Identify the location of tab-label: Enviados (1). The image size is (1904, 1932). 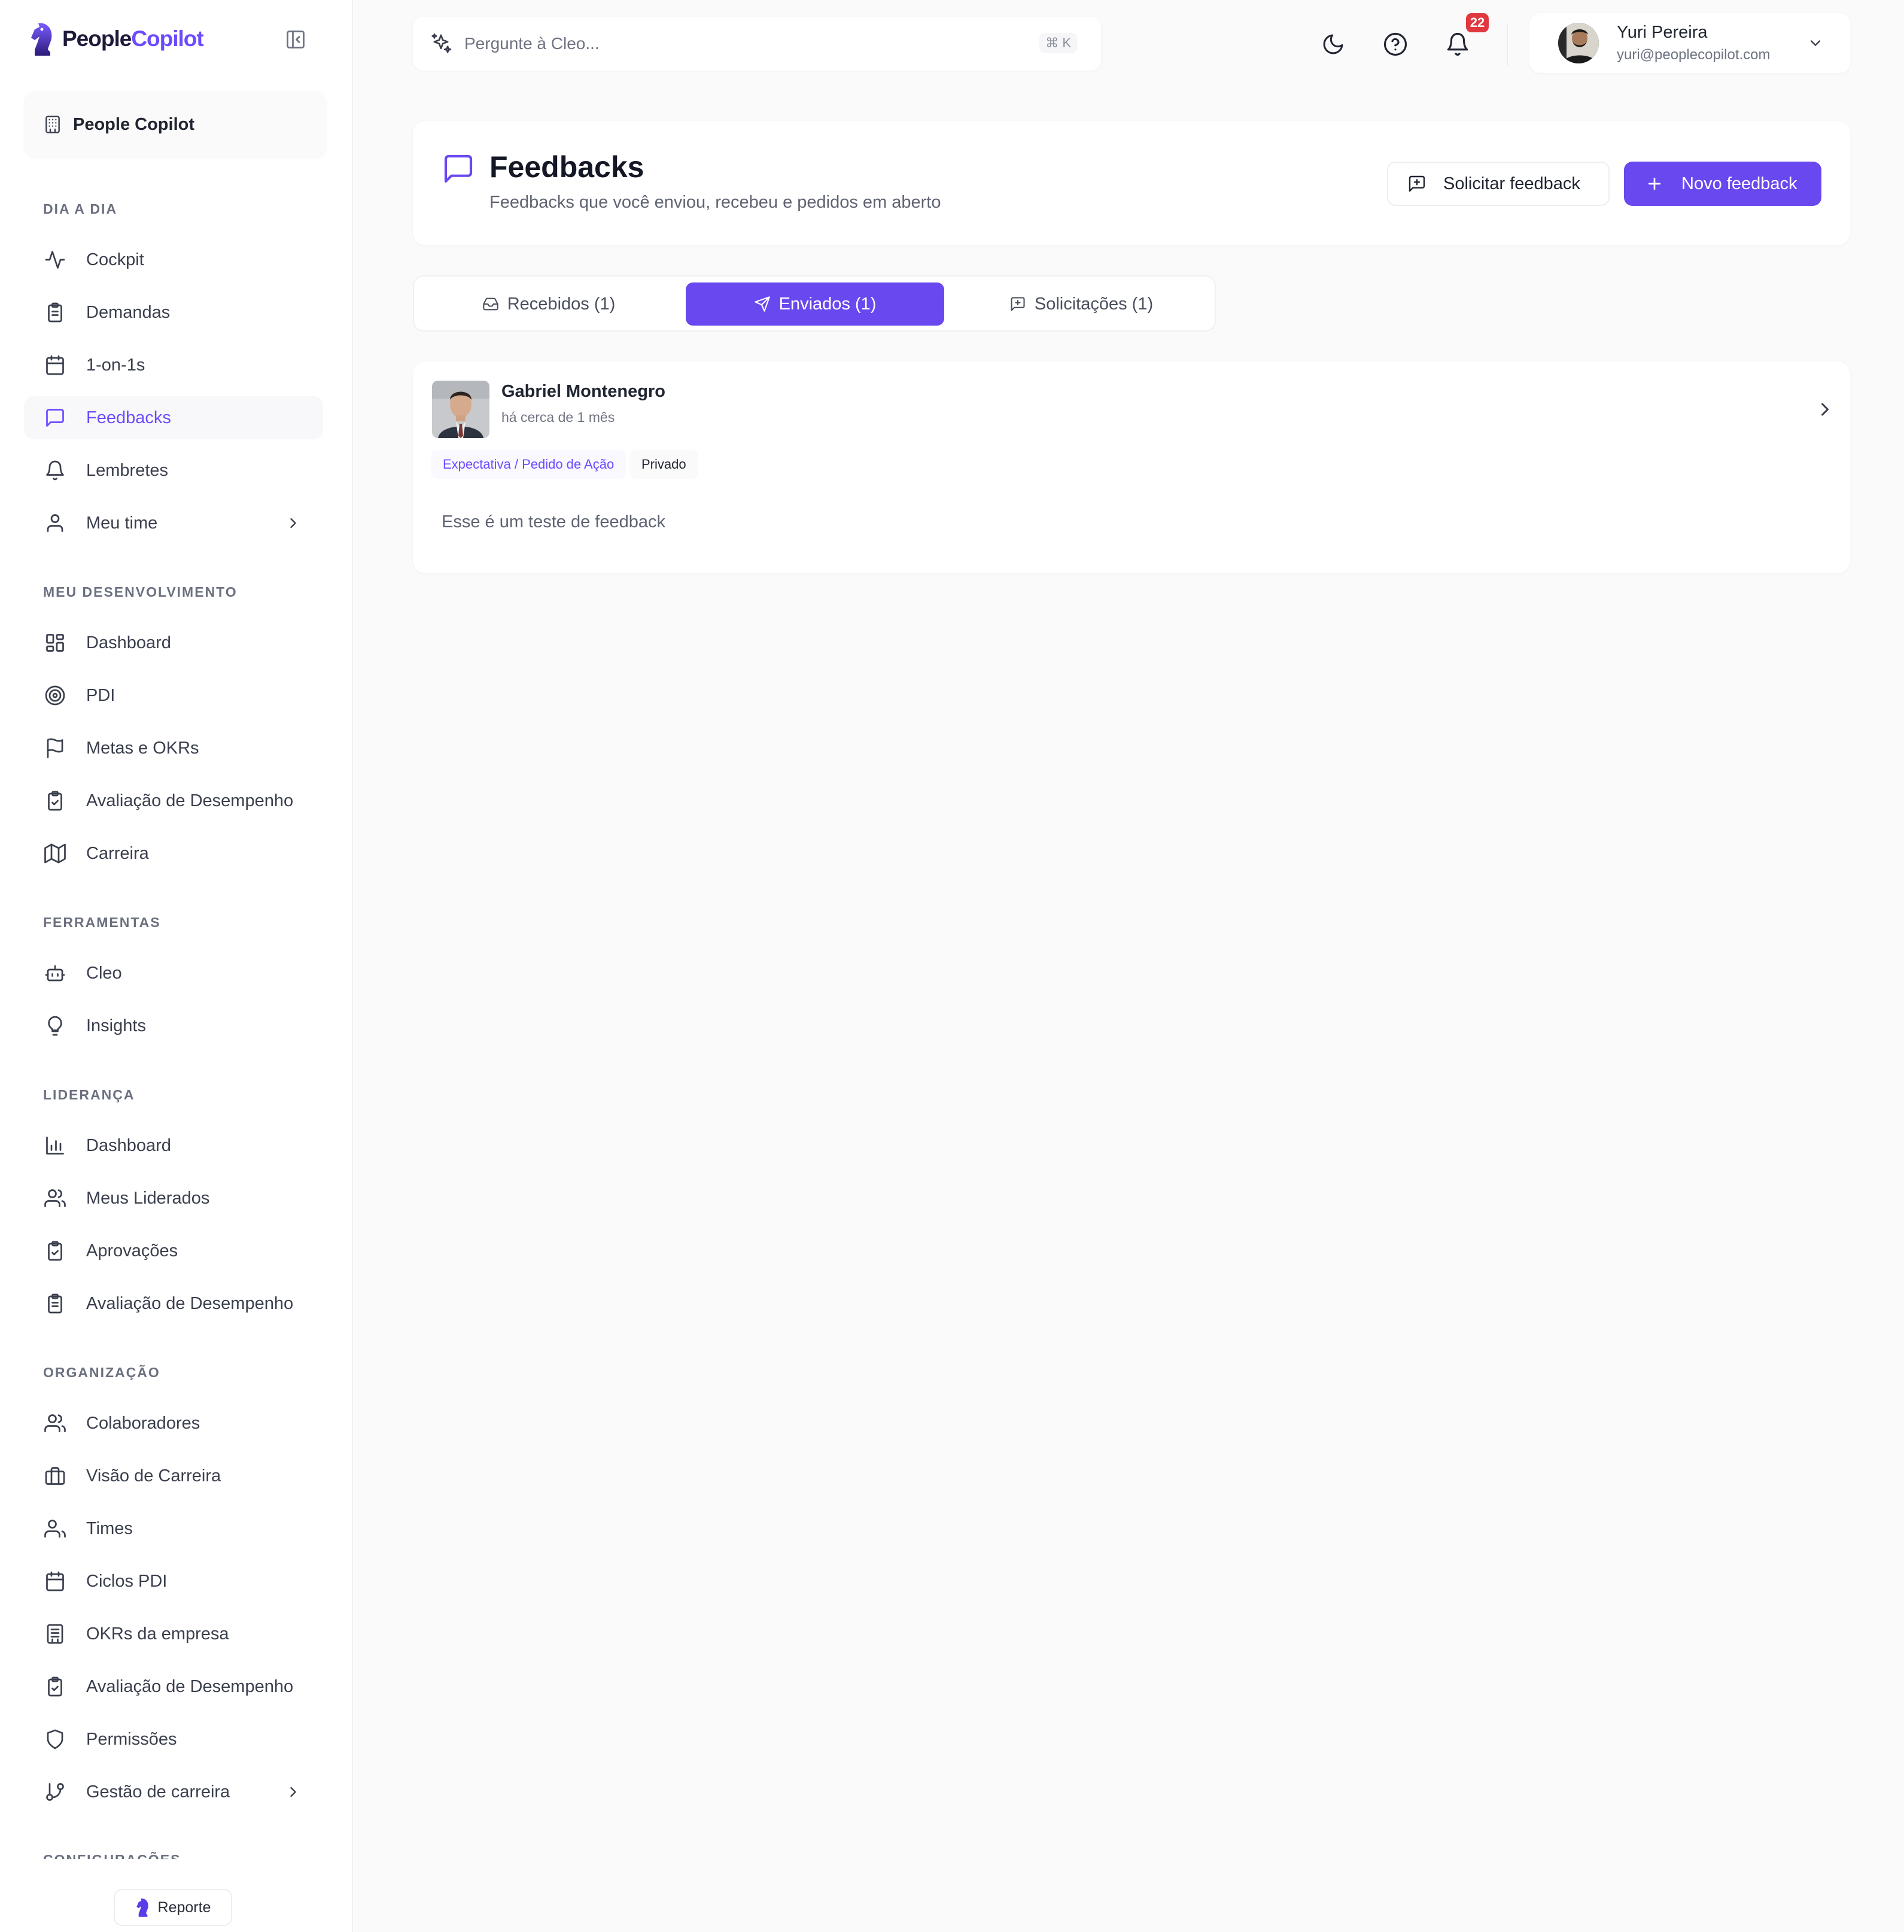
(828, 304).